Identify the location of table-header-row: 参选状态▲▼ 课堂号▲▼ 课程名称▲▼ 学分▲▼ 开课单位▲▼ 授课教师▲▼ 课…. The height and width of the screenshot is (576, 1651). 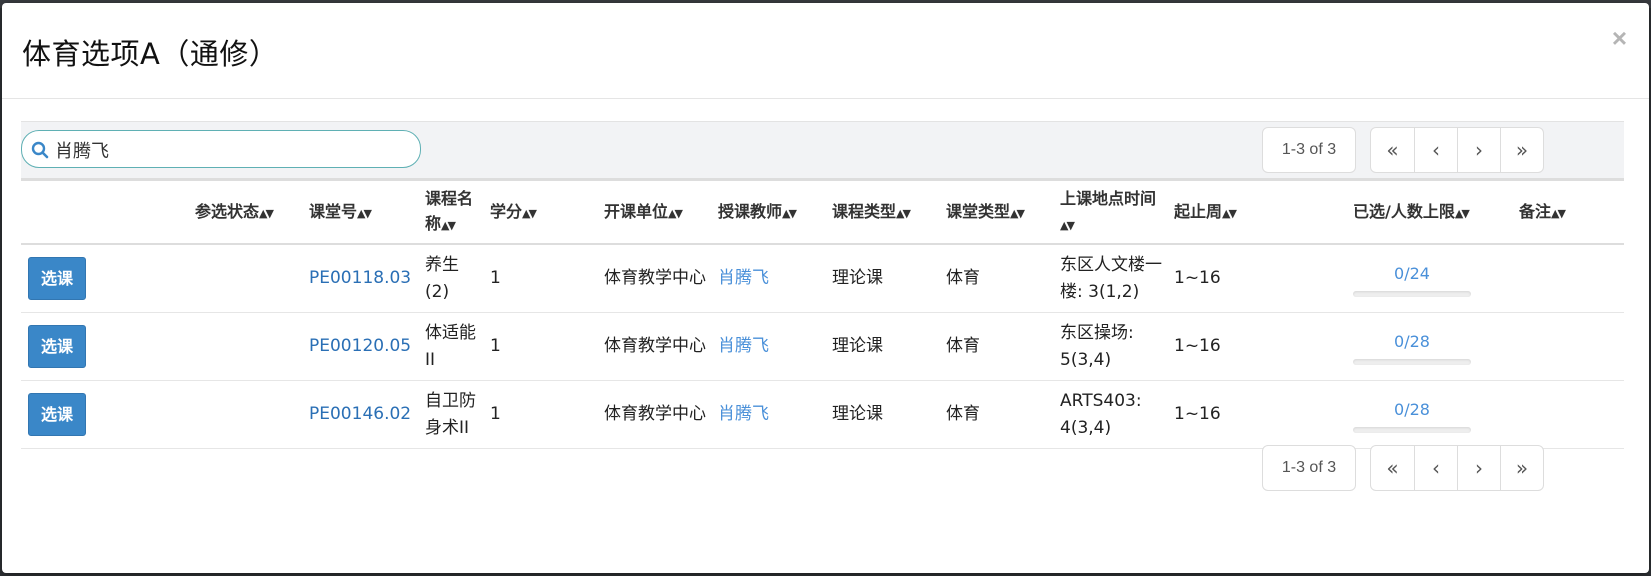
(822, 211).